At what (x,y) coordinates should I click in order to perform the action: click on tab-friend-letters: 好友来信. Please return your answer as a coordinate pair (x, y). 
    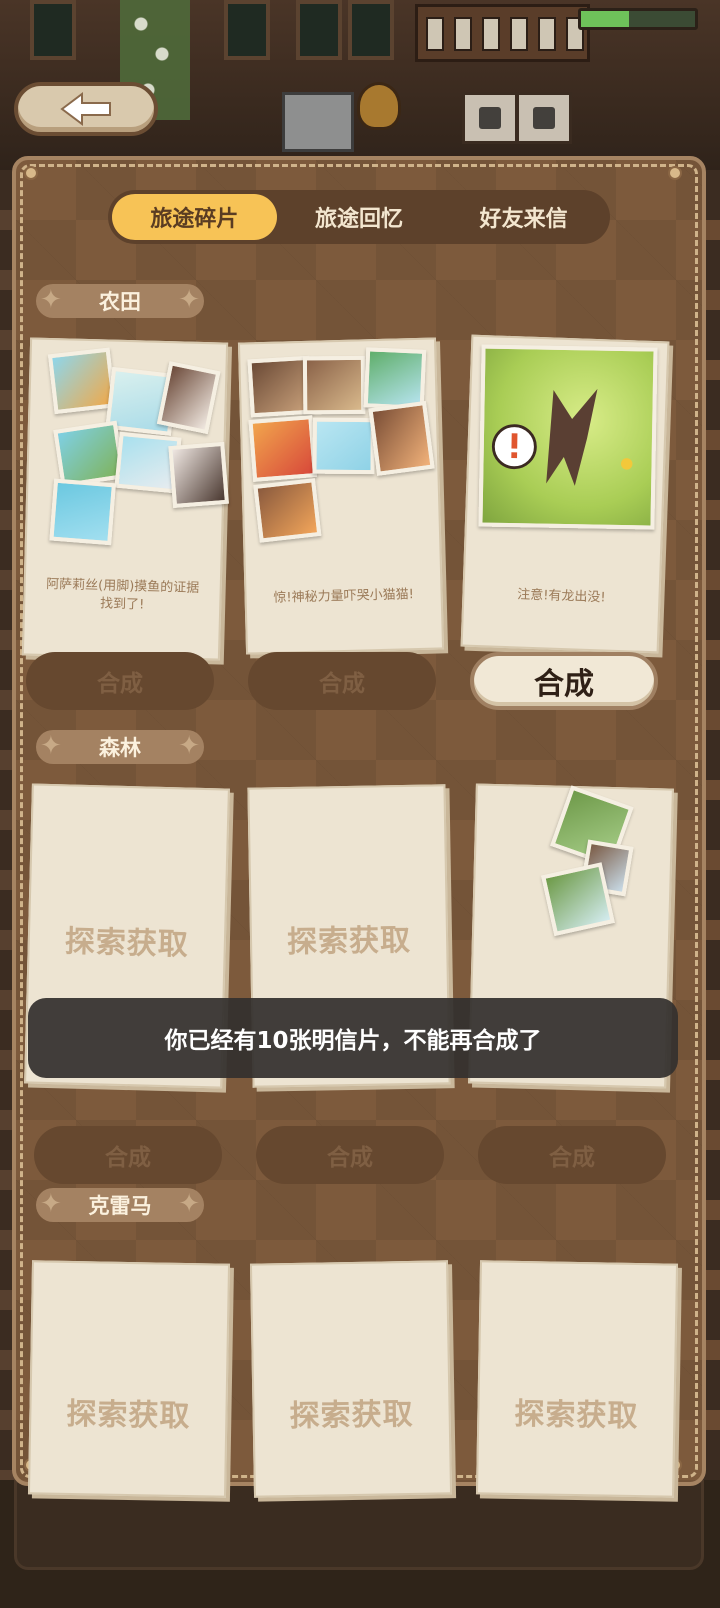
    Looking at the image, I should click on (523, 217).